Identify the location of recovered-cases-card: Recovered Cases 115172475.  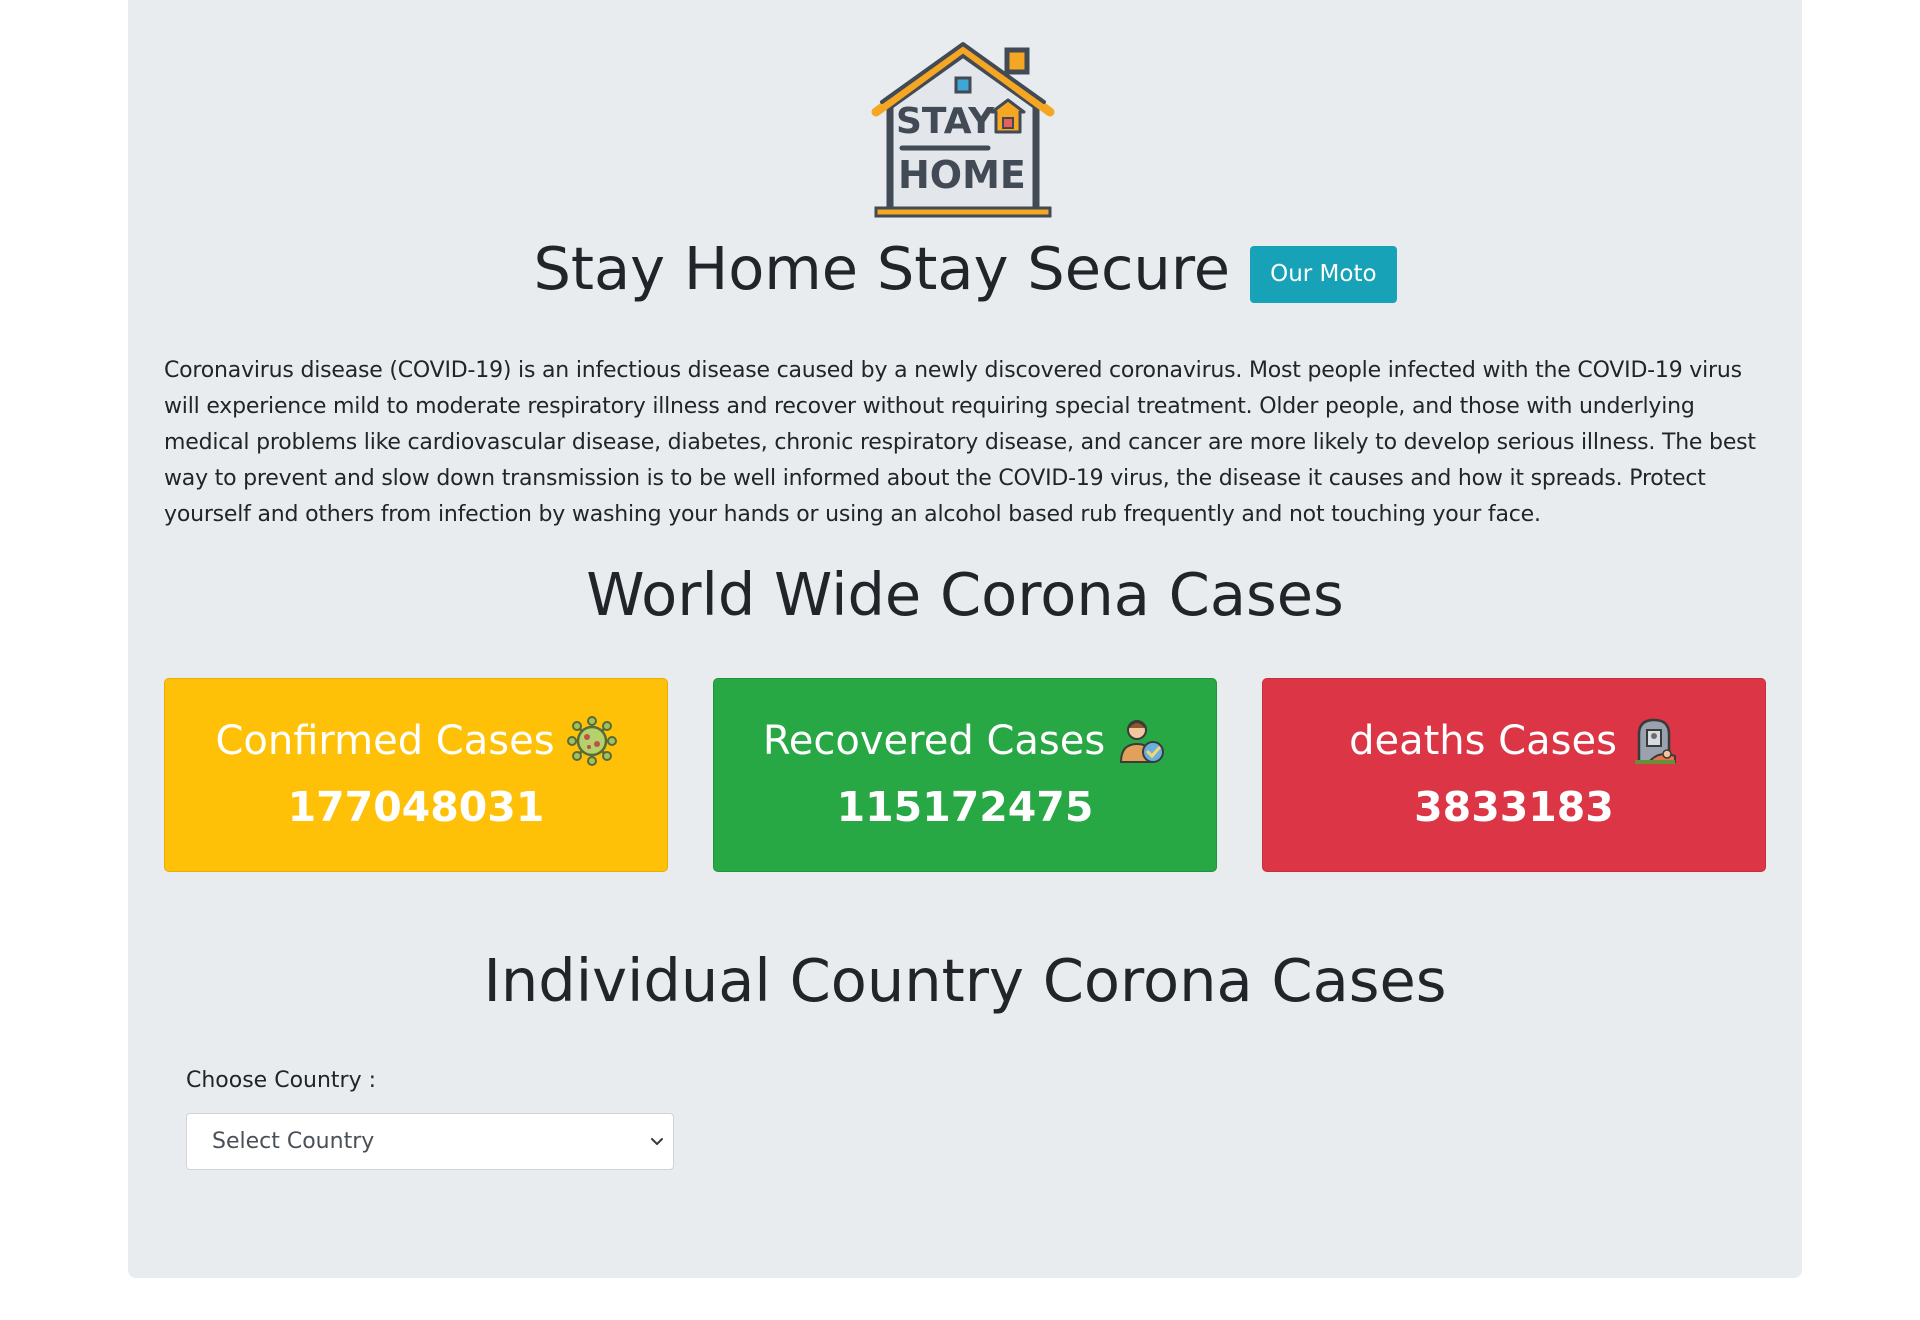
(965, 775).